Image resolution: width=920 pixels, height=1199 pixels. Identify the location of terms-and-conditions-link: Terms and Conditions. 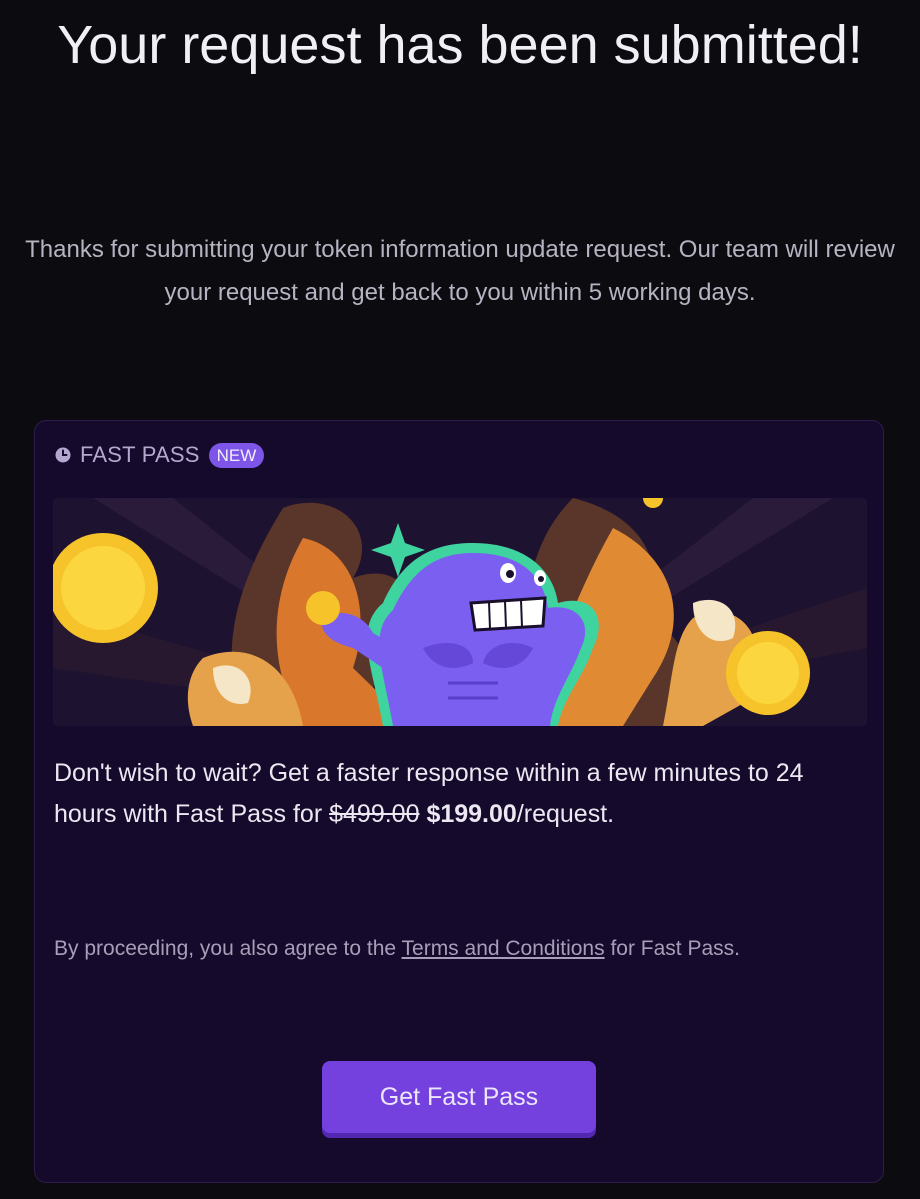
(503, 948).